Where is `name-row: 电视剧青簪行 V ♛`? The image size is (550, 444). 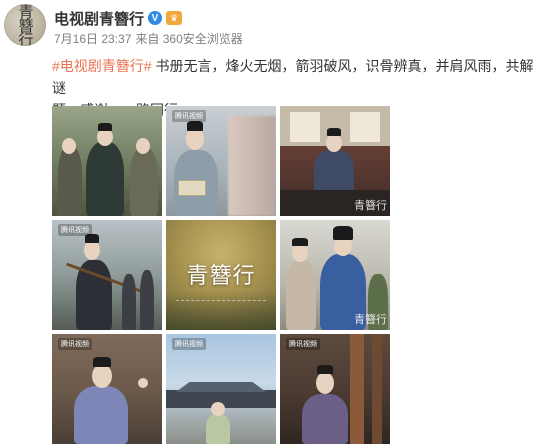
name-row: 电视剧青簪行 V ♛ is located at coordinates (148, 18).